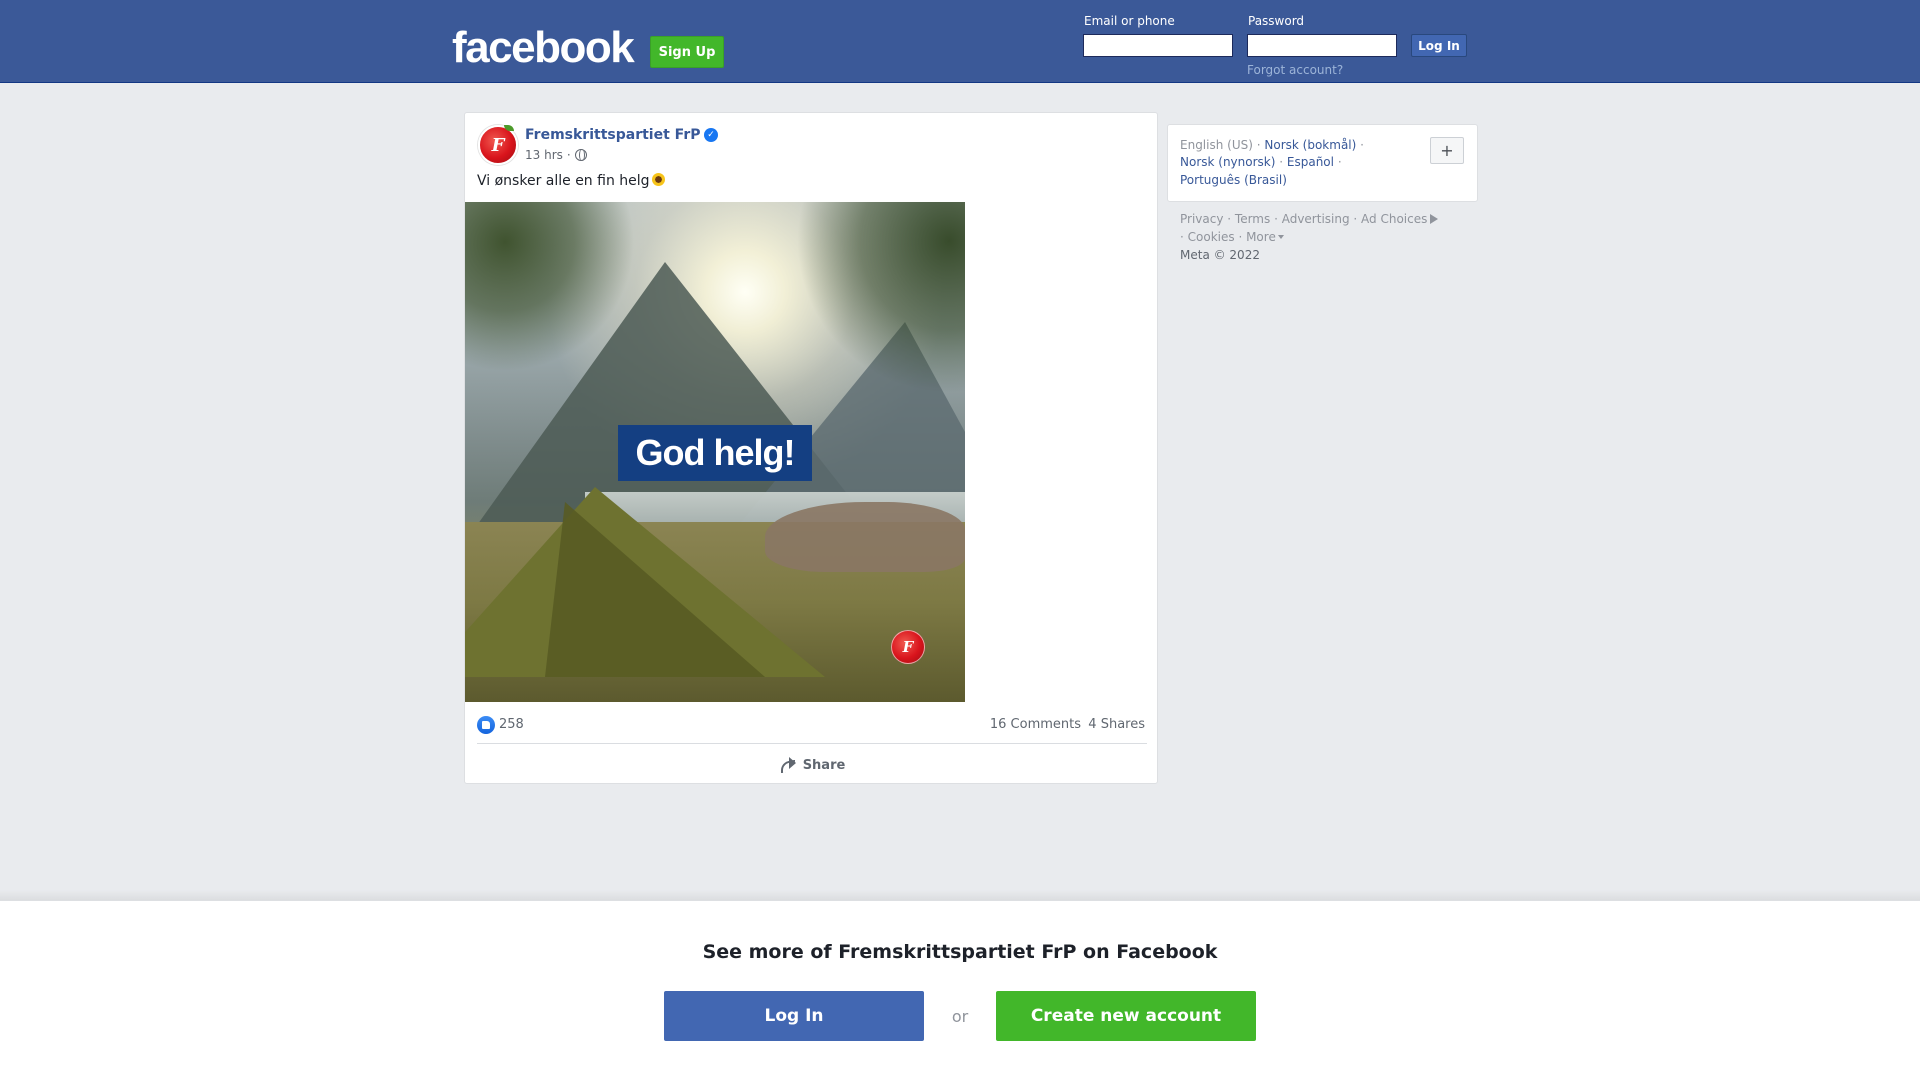 The height and width of the screenshot is (1080, 1920). I want to click on sunflower-icon, so click(658, 179).